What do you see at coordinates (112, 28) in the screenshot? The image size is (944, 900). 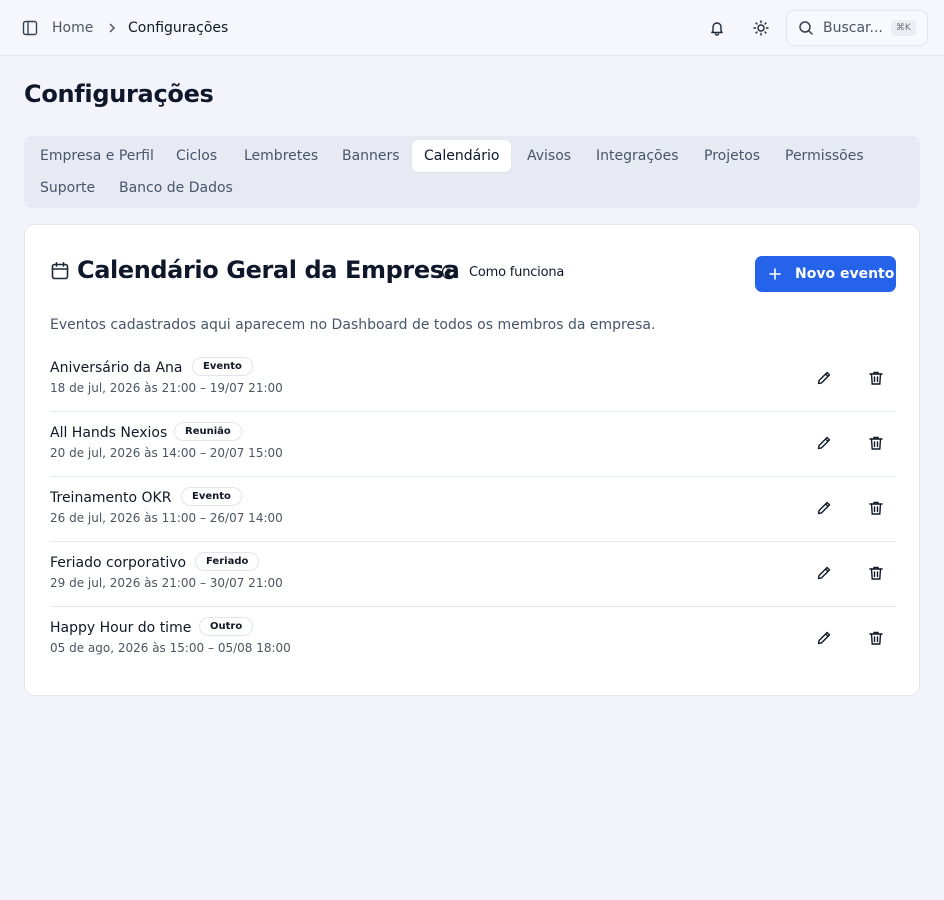 I see `chevron-right-icon` at bounding box center [112, 28].